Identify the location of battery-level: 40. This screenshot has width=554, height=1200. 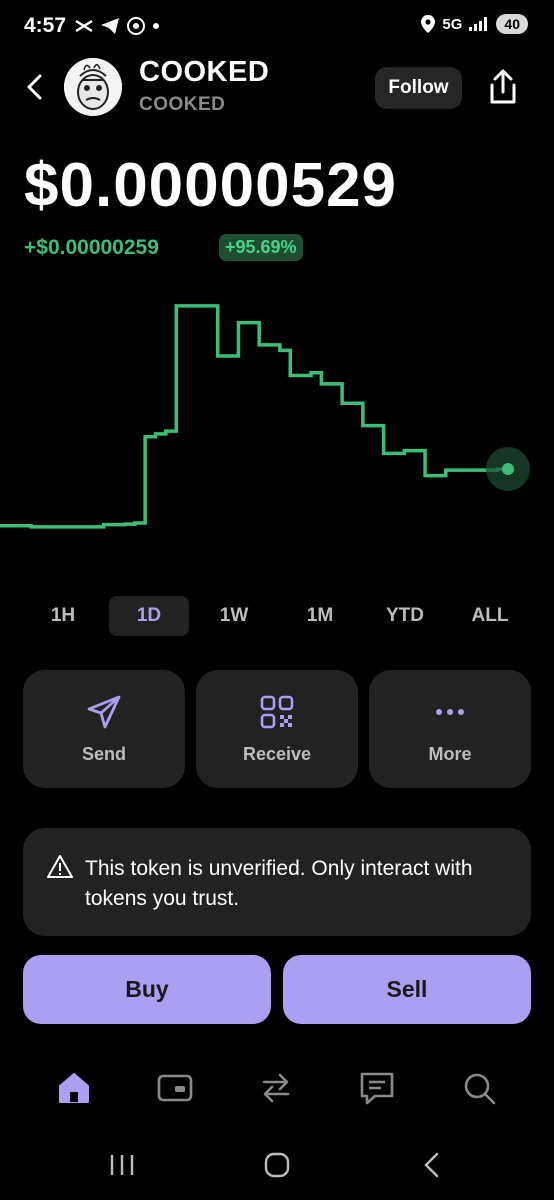
(512, 24).